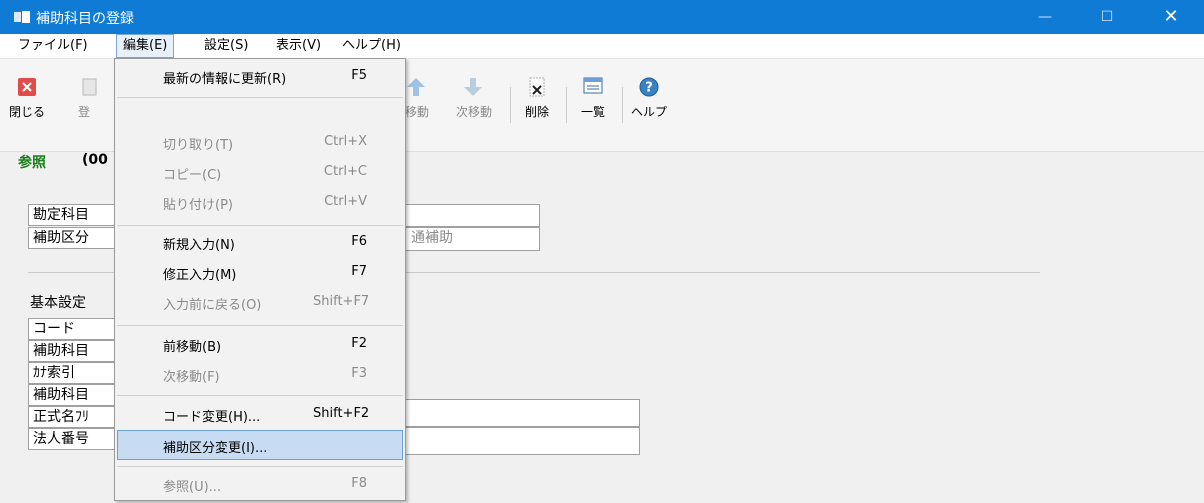 The width and height of the screenshot is (1204, 503). I want to click on menu-item-prev-move: 前移動(B) F2, so click(260, 344).